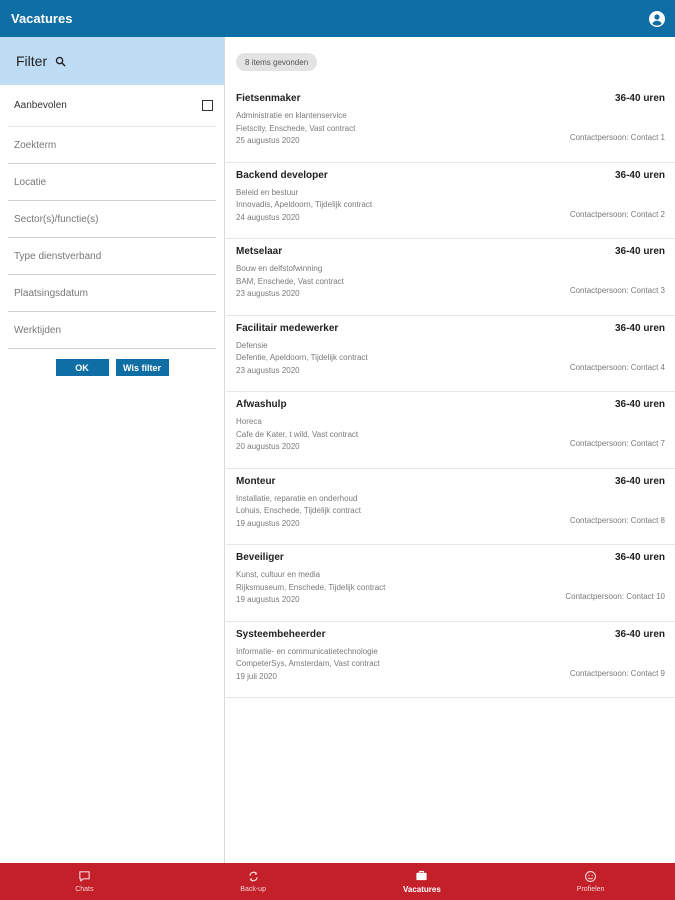 The image size is (675, 900). I want to click on tab-chats: Chats, so click(84, 881).